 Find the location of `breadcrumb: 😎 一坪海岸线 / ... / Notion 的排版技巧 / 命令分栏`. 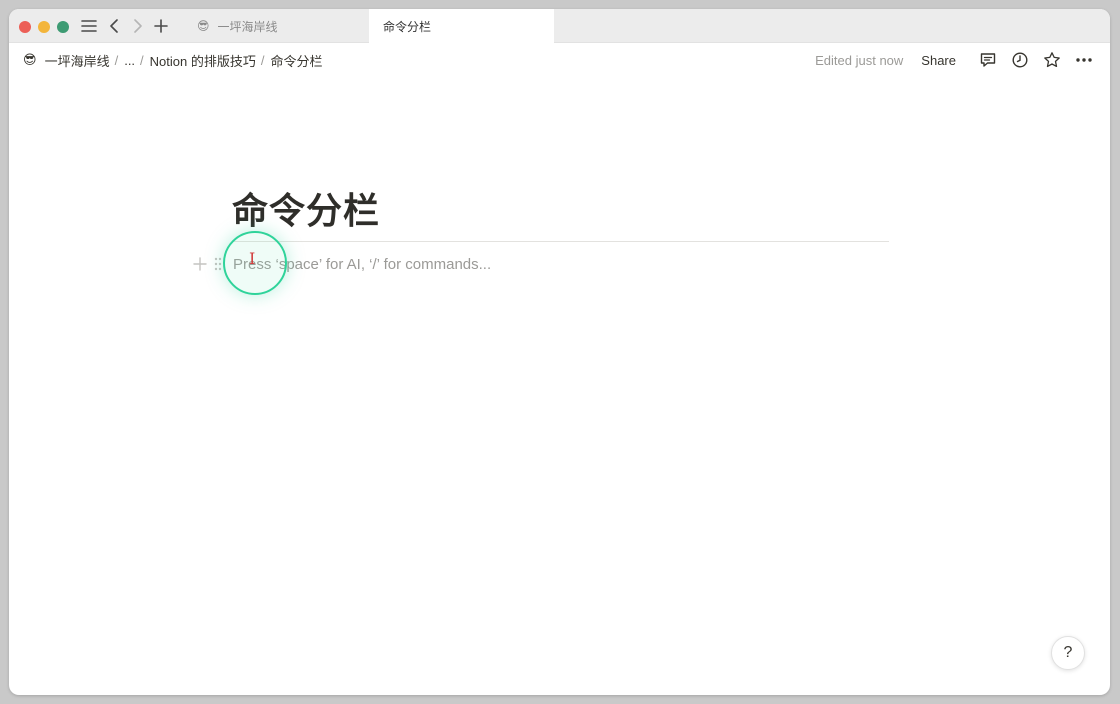

breadcrumb: 😎 一坪海岸线 / ... / Notion 的排版技巧 / 命令分栏 is located at coordinates (174, 60).